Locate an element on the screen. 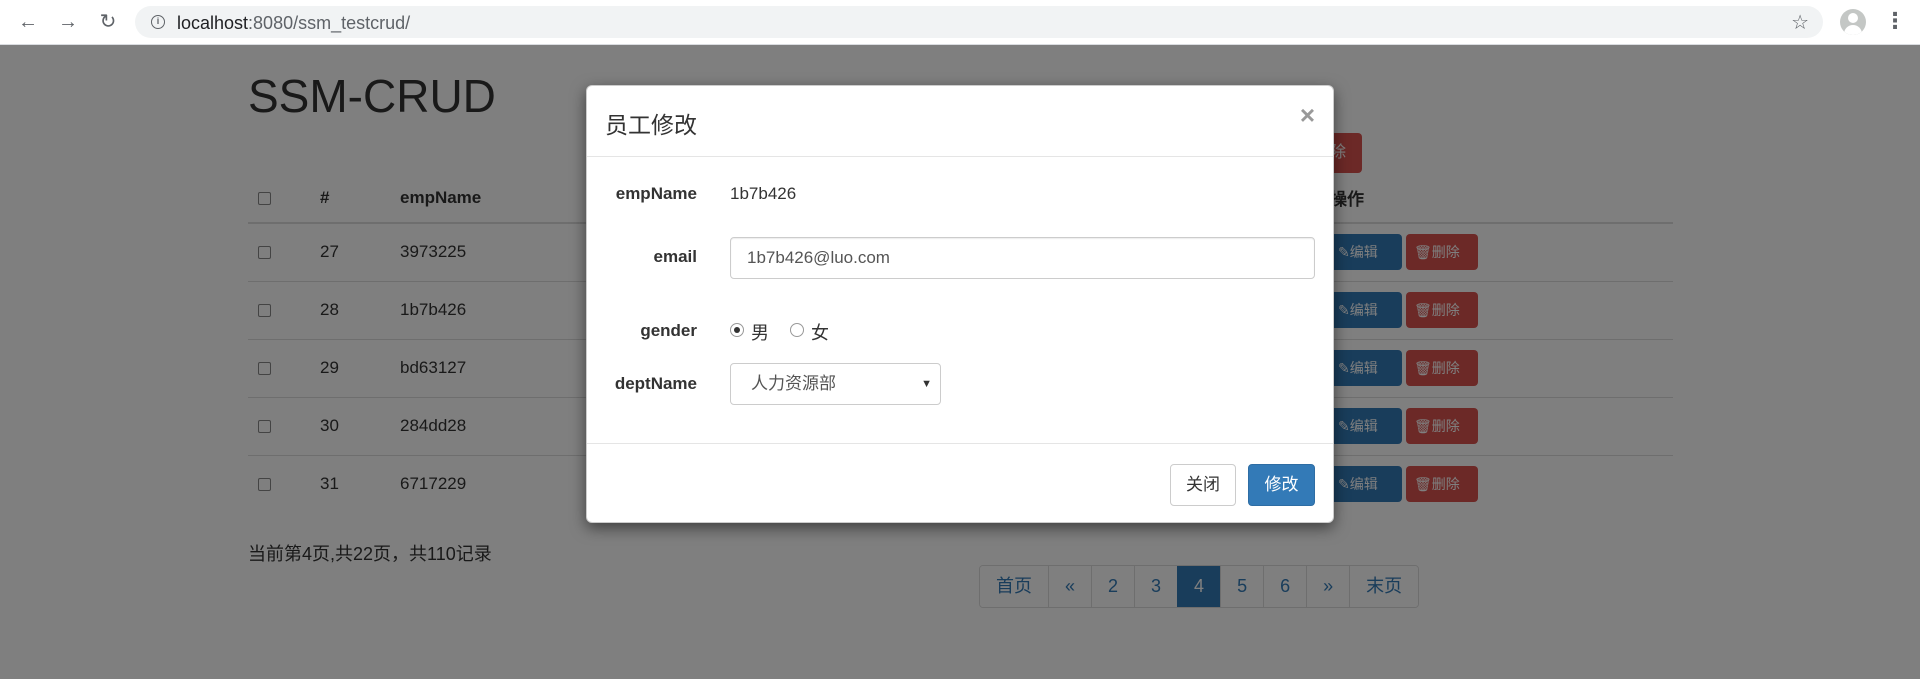 Image resolution: width=1920 pixels, height=679 pixels. close-icon: × is located at coordinates (1307, 115).